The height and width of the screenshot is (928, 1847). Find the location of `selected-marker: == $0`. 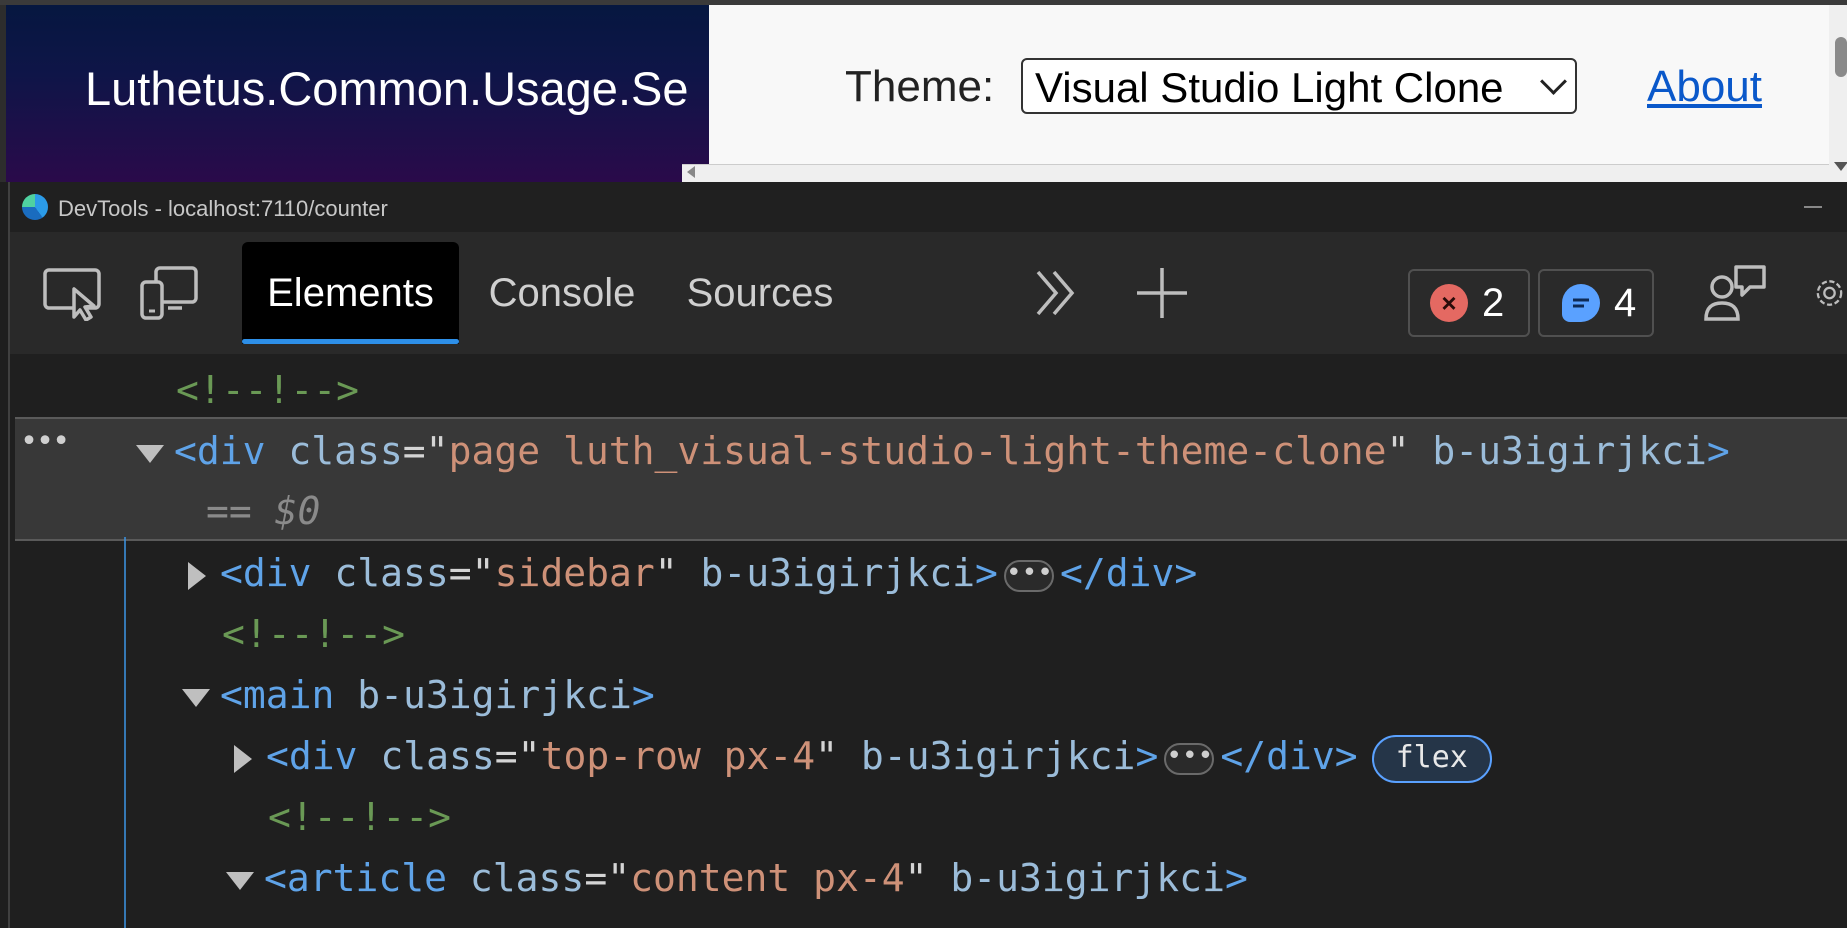

selected-marker: == $0 is located at coordinates (263, 511).